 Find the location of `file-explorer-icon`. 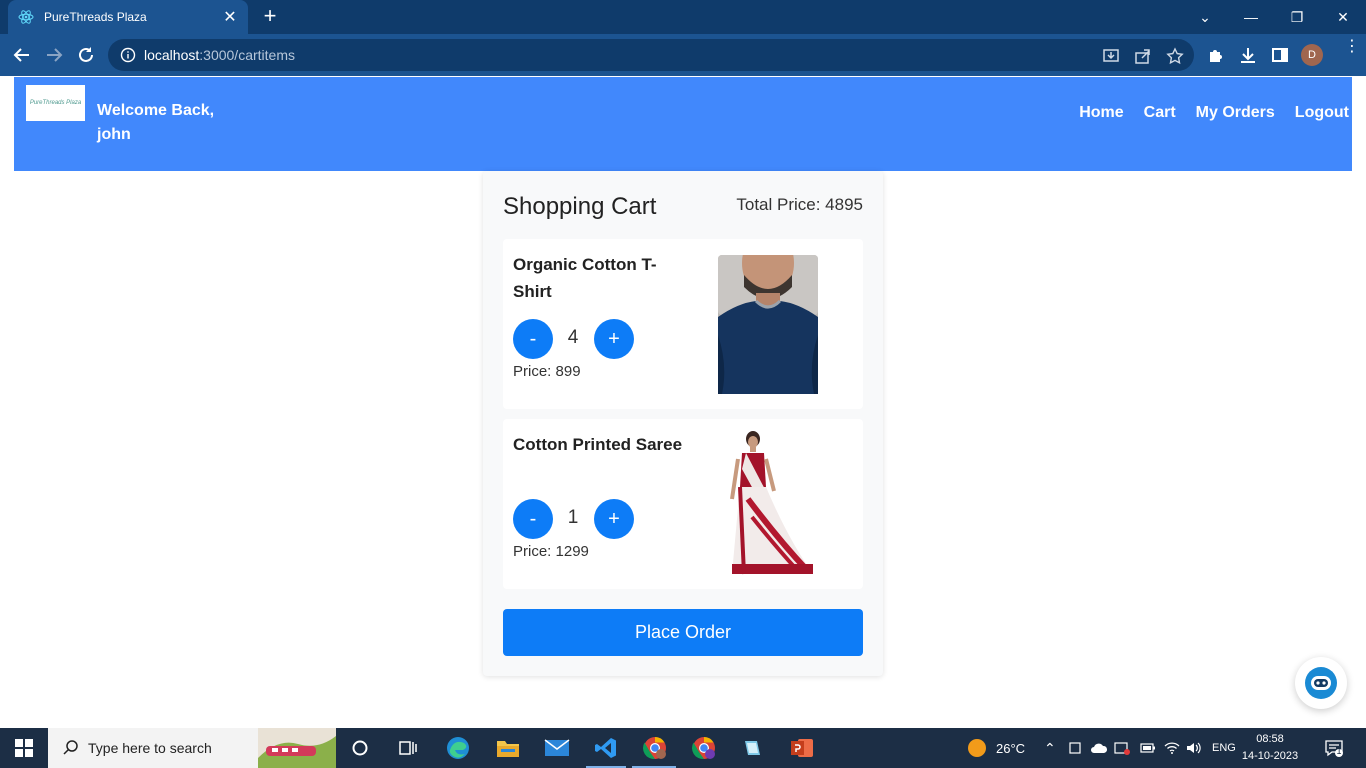

file-explorer-icon is located at coordinates (508, 748).